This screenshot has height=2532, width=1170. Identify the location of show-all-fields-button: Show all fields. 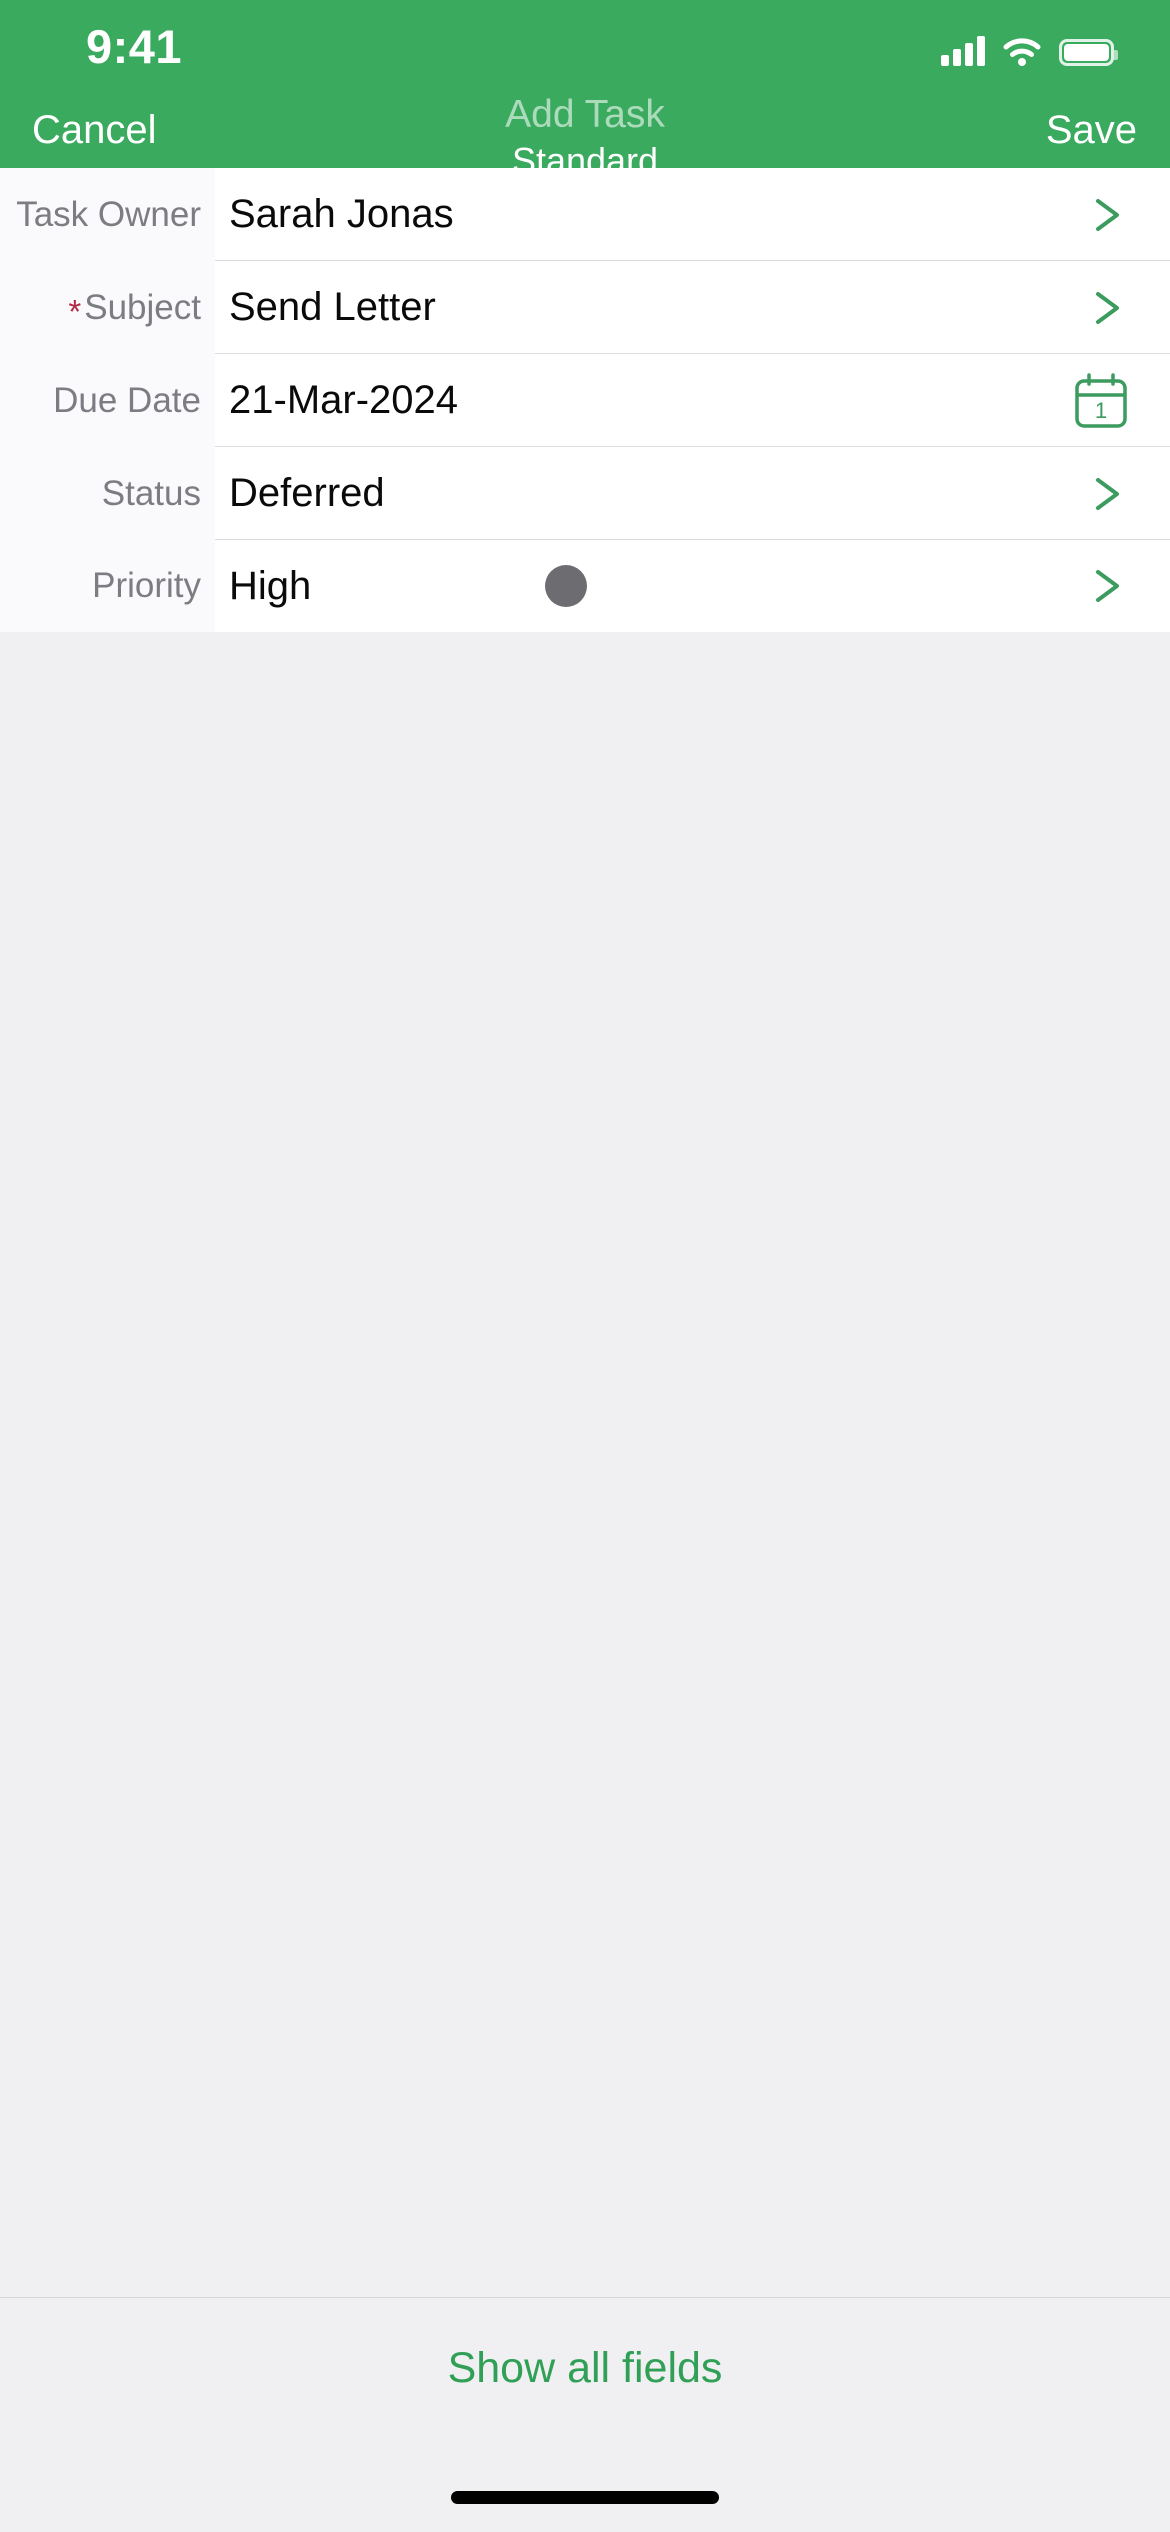
(585, 2368).